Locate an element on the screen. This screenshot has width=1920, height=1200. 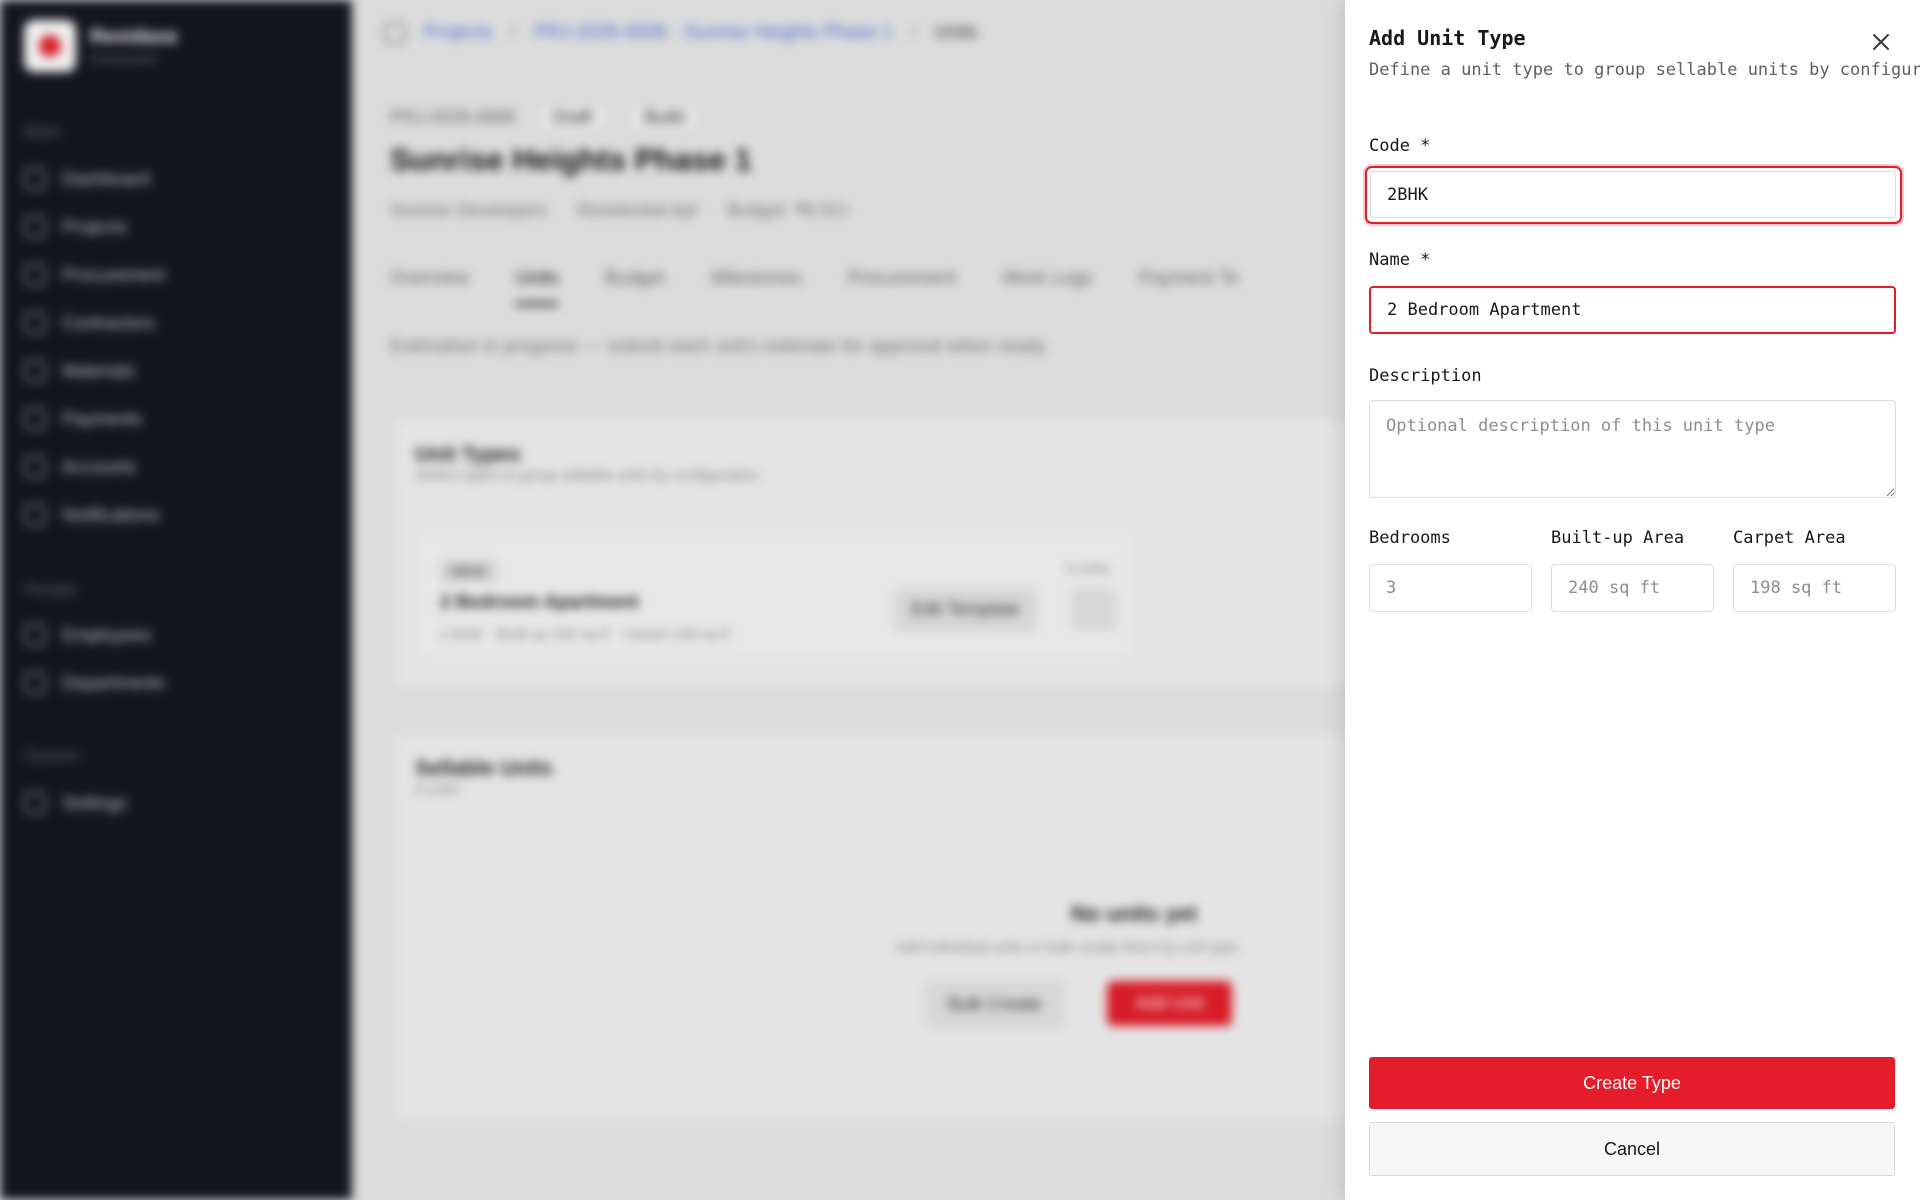
description-field is located at coordinates (1632, 449).